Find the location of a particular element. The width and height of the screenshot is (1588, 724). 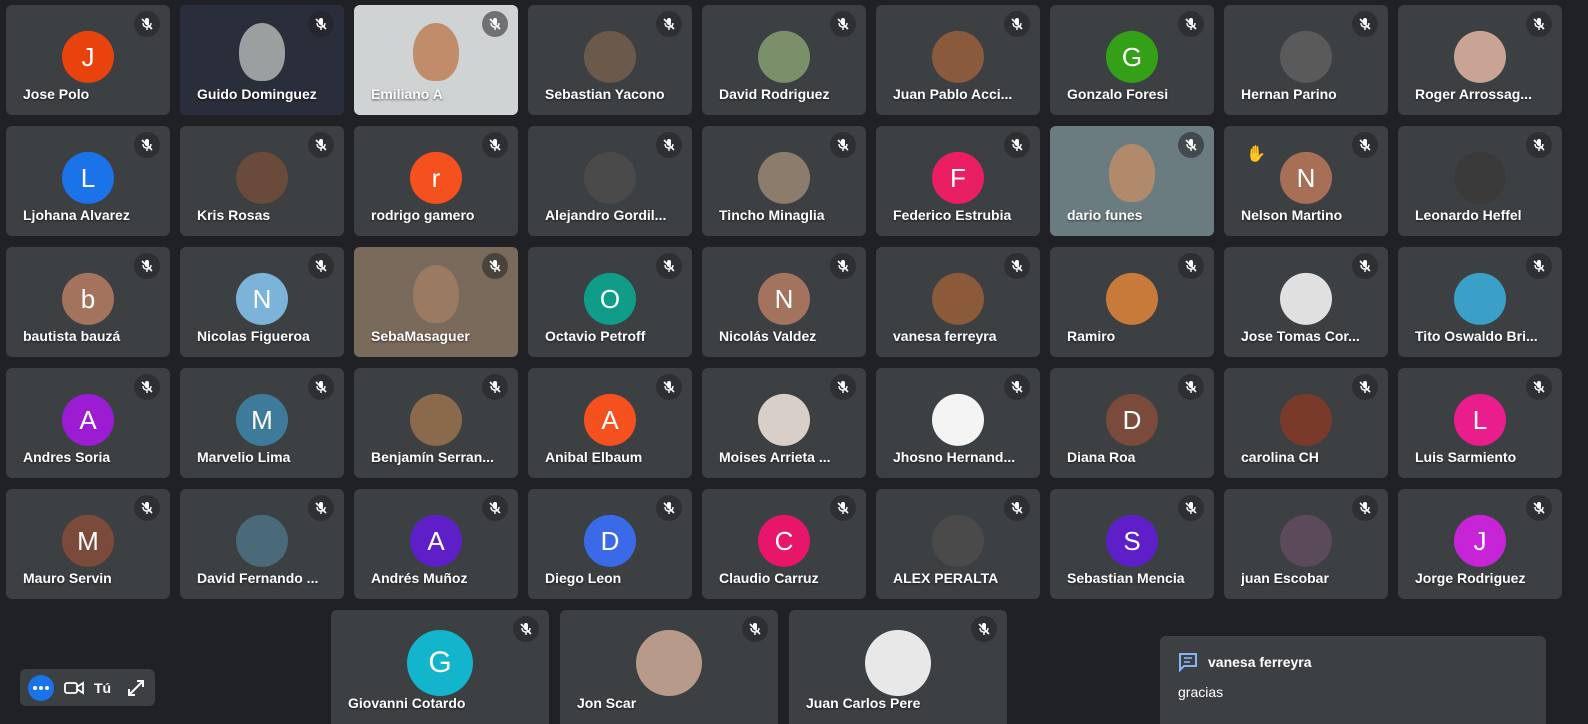

avatar: O is located at coordinates (610, 298).